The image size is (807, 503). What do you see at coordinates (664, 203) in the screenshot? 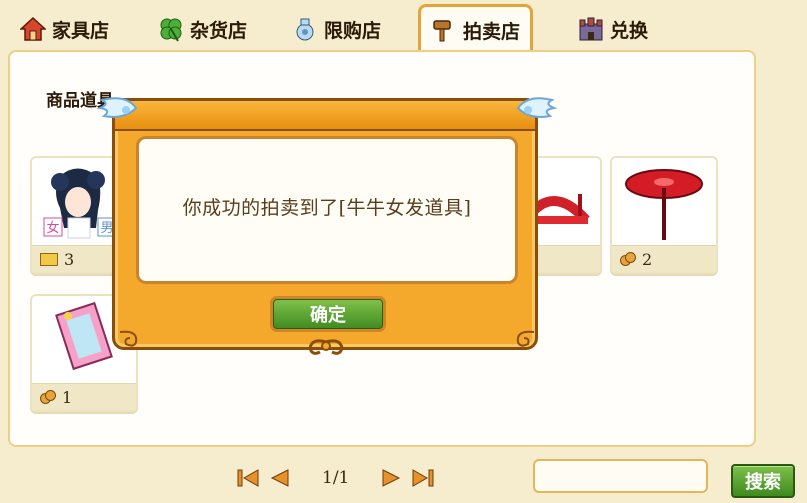
I see `red-umbrella-item-image` at bounding box center [664, 203].